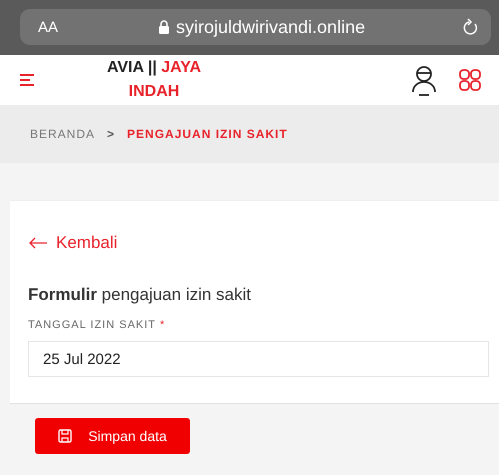 The height and width of the screenshot is (475, 499). What do you see at coordinates (164, 27) in the screenshot?
I see `lock-icon` at bounding box center [164, 27].